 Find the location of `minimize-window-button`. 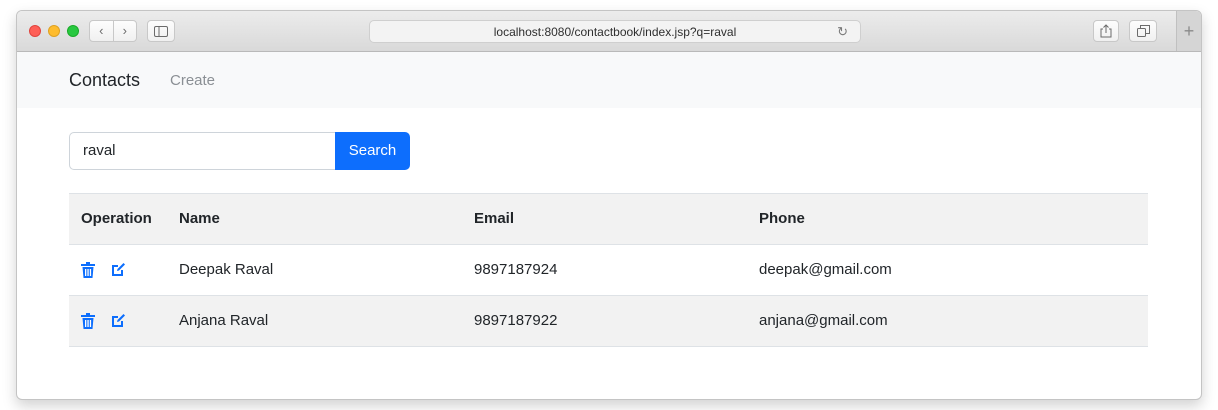

minimize-window-button is located at coordinates (54, 31).